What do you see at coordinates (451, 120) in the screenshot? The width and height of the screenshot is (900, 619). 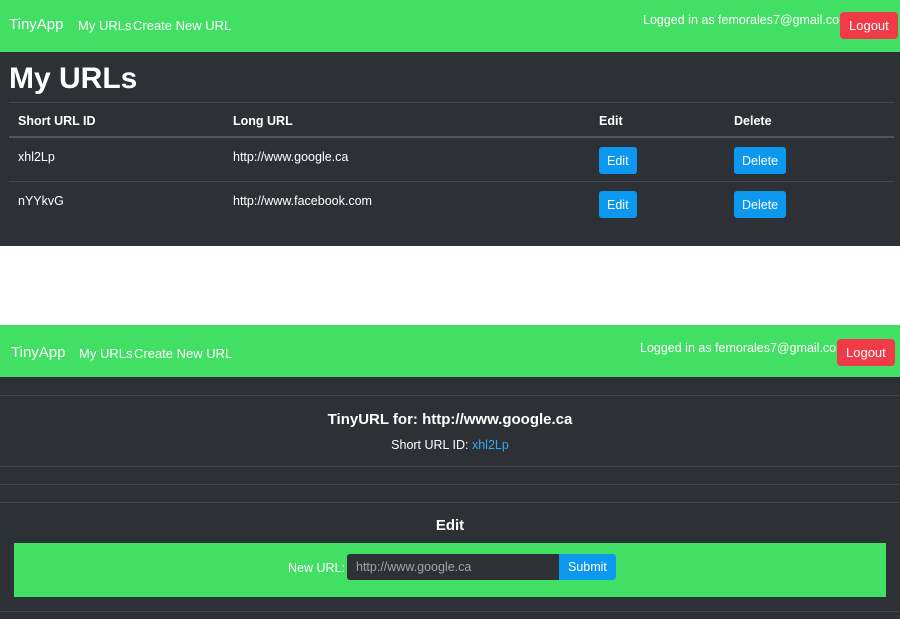 I see `table-header: Short URL ID Long URL Edit Delete` at bounding box center [451, 120].